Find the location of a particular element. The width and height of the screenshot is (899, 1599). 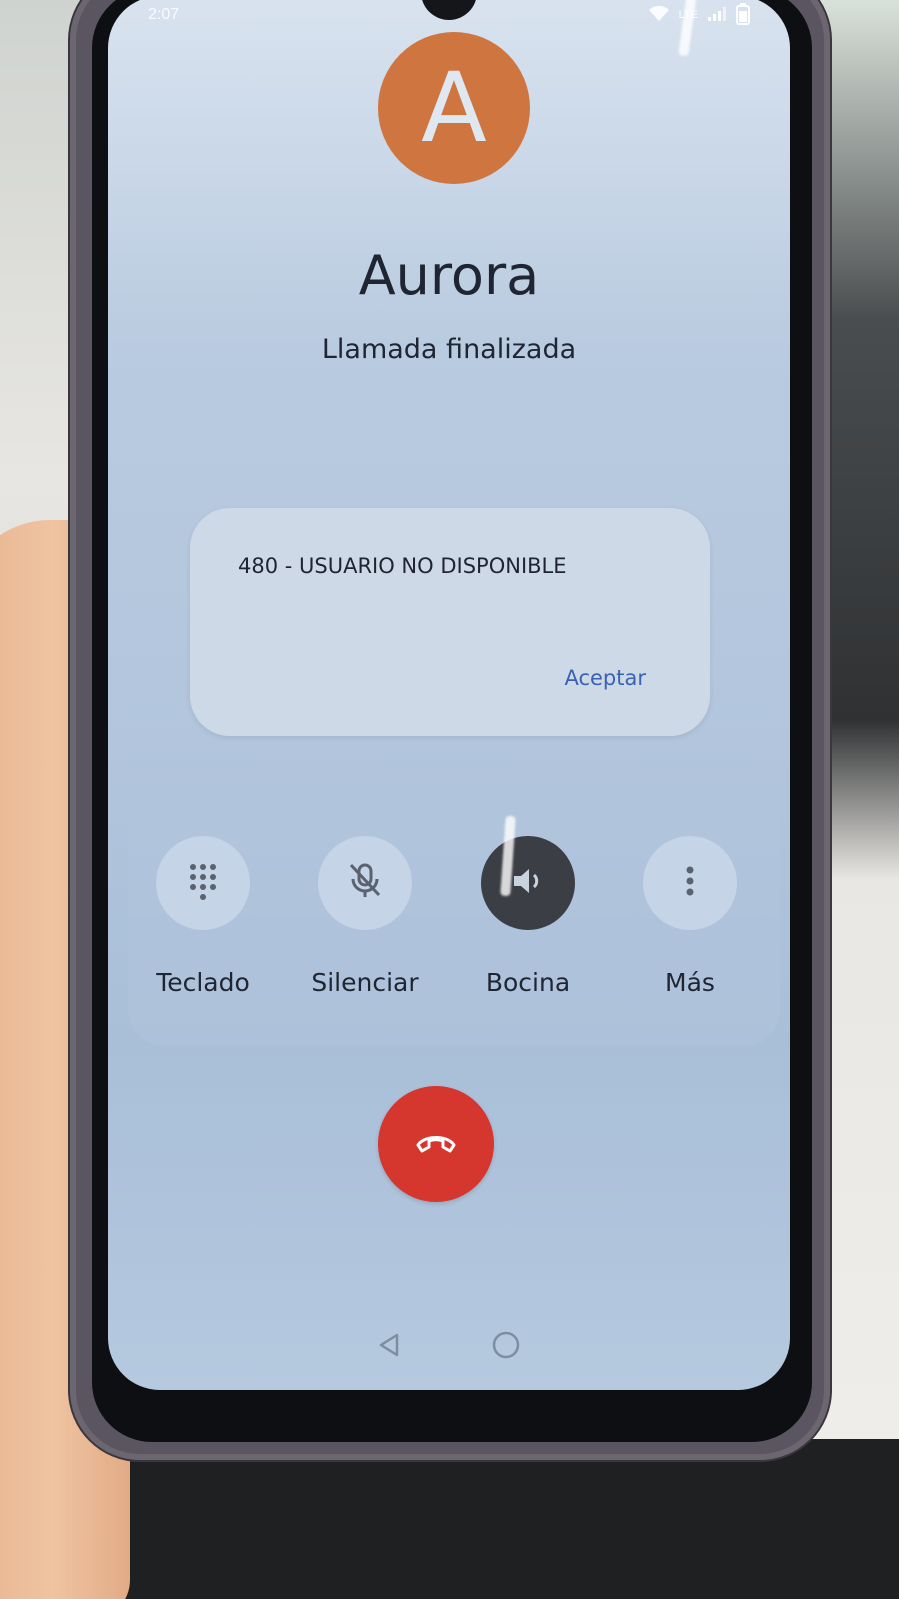

more-button is located at coordinates (690, 883).